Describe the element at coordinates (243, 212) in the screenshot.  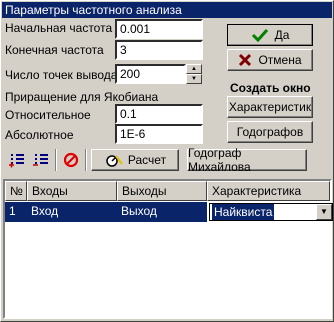
I see `characteristic-select-value: Найквиста` at that location.